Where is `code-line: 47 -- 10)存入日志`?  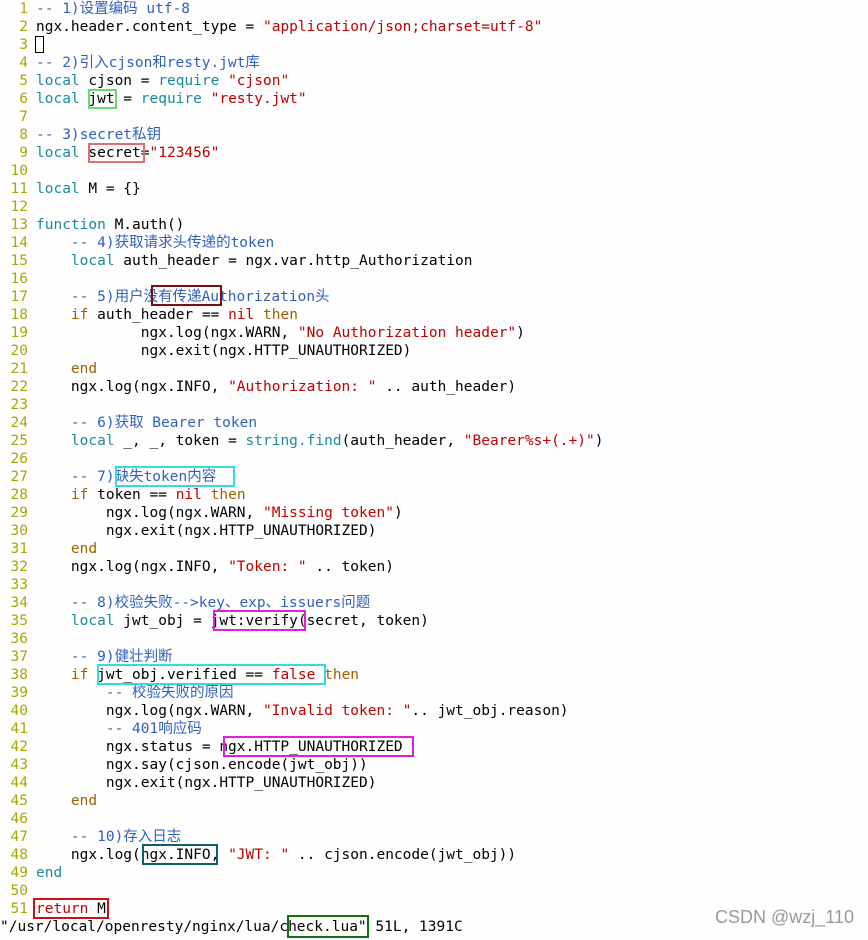 code-line: 47 -- 10)存入日志 is located at coordinates (434, 837).